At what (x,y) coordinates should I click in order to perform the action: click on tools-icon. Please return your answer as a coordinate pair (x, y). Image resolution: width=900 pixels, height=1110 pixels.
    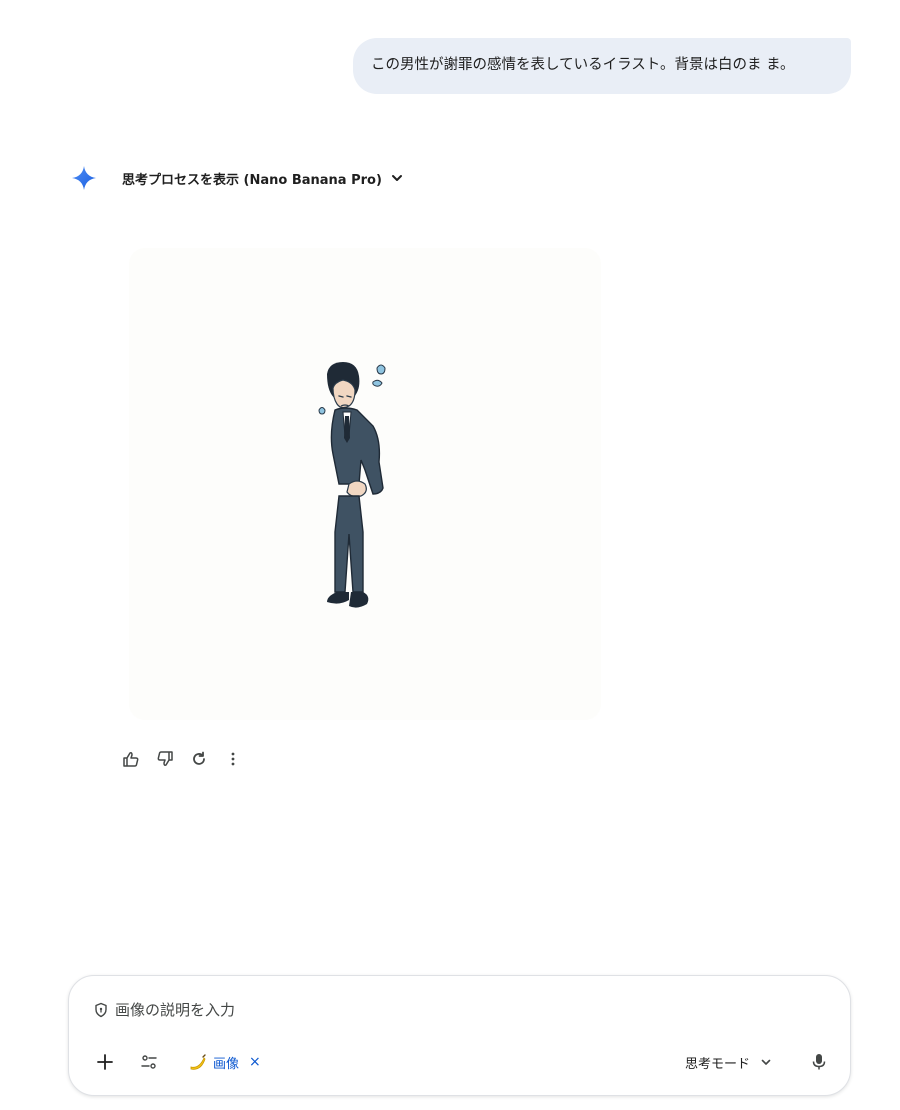
    Looking at the image, I should click on (149, 1062).